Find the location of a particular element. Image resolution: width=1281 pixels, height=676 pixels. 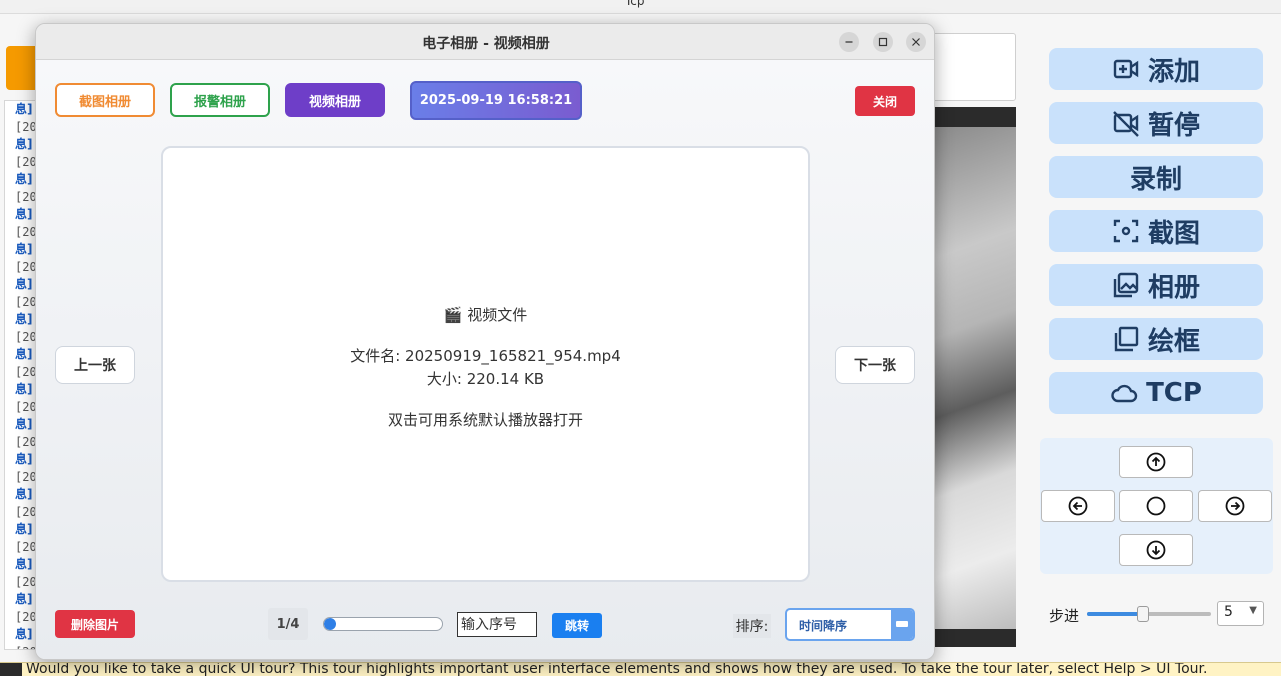

delete-button: 删除图片 is located at coordinates (95, 624).